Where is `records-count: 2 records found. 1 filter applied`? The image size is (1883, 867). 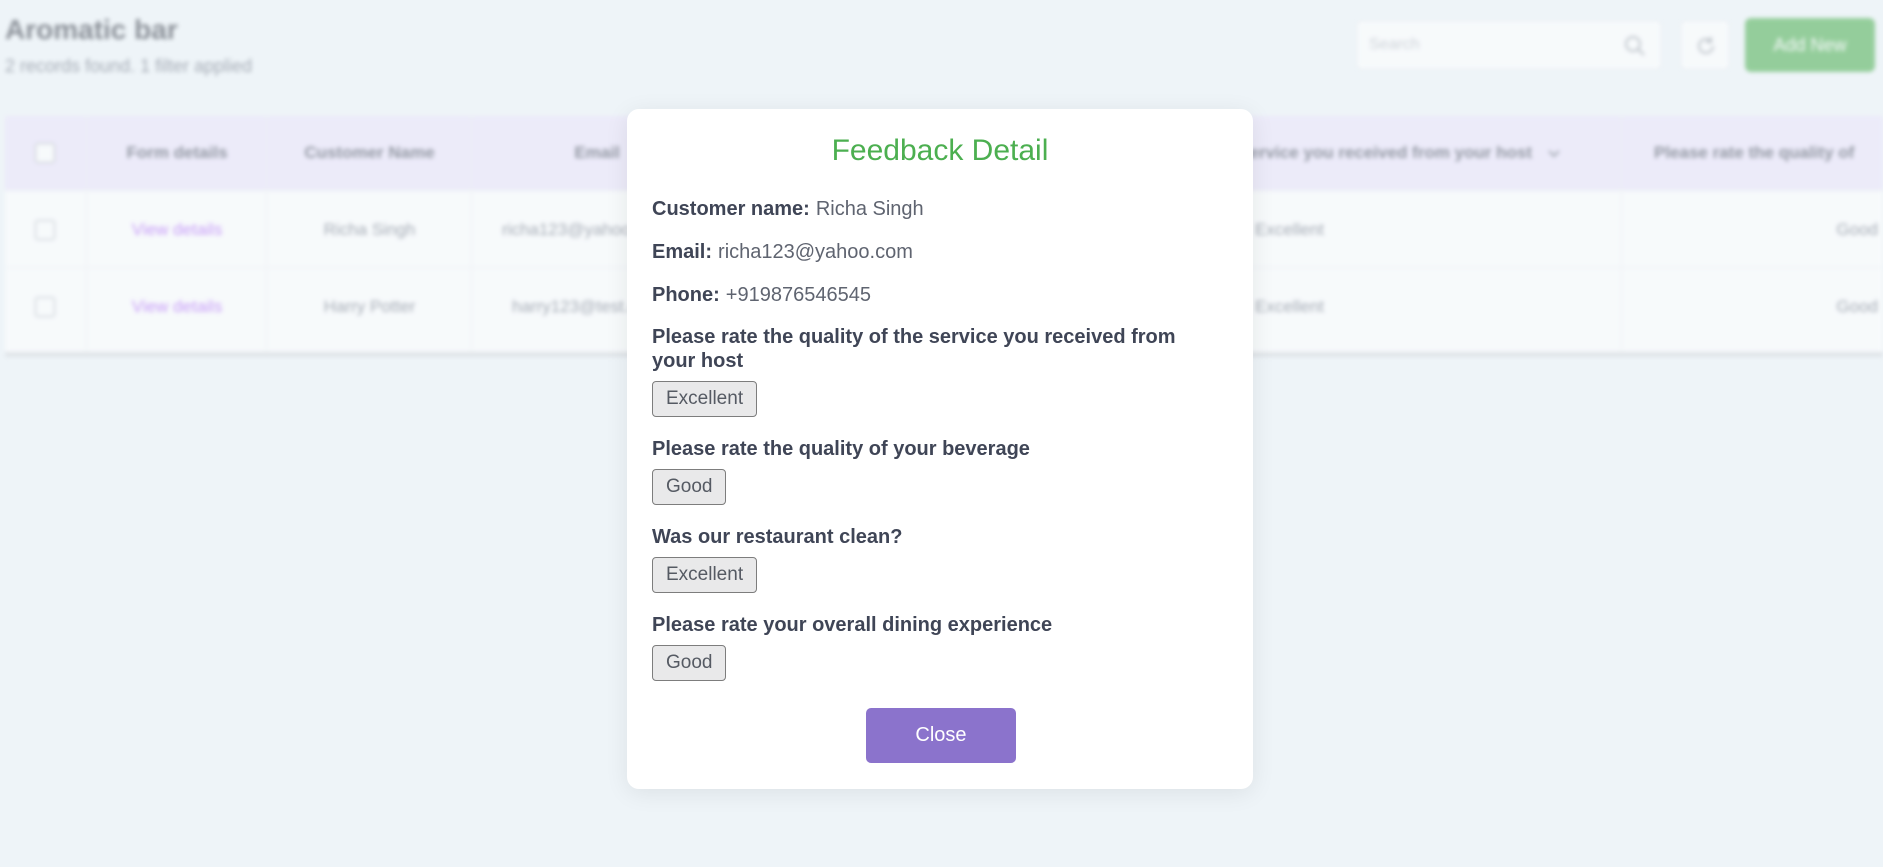 records-count: 2 records found. 1 filter applied is located at coordinates (129, 66).